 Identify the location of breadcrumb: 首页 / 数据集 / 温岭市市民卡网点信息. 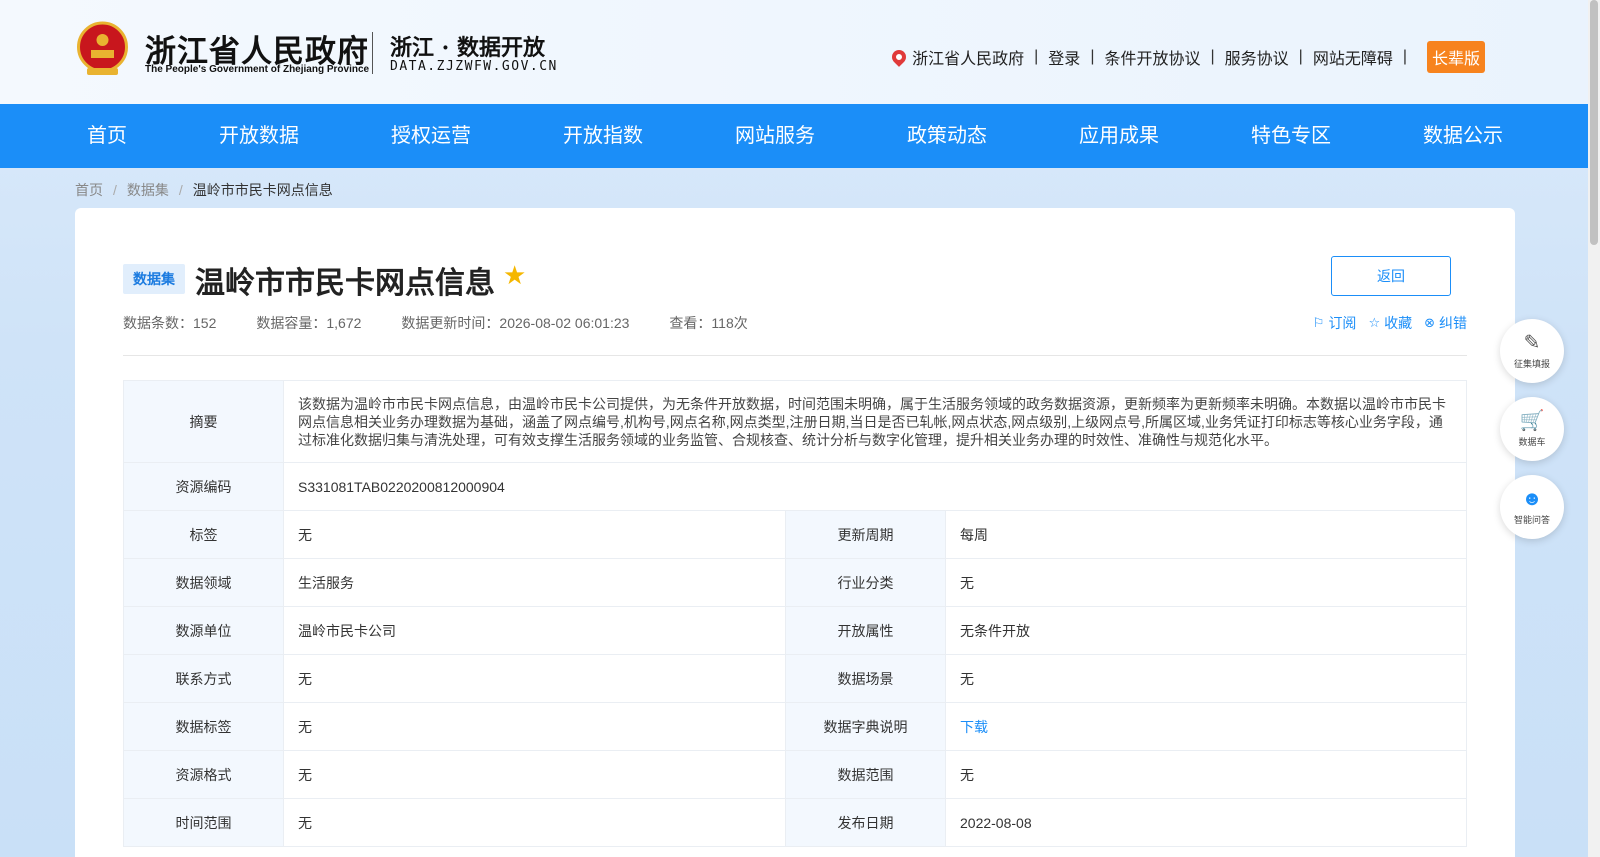
(204, 190).